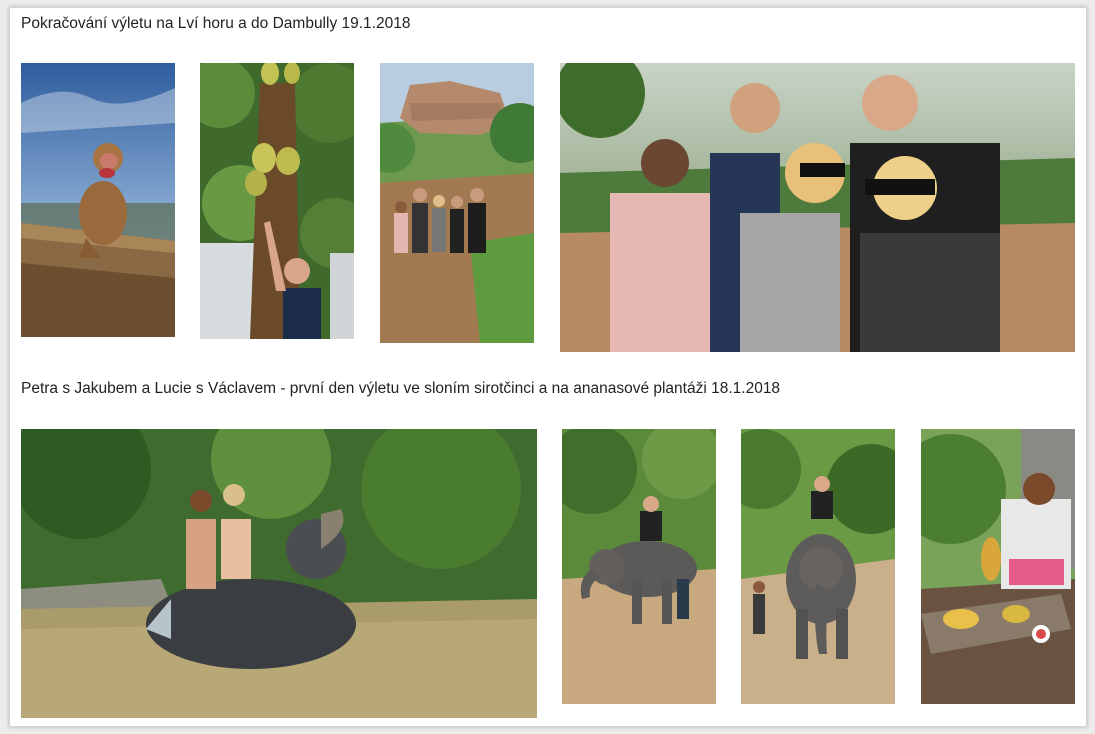 The height and width of the screenshot is (734, 1095). What do you see at coordinates (818, 566) in the screenshot?
I see `elephant-walk-photo` at bounding box center [818, 566].